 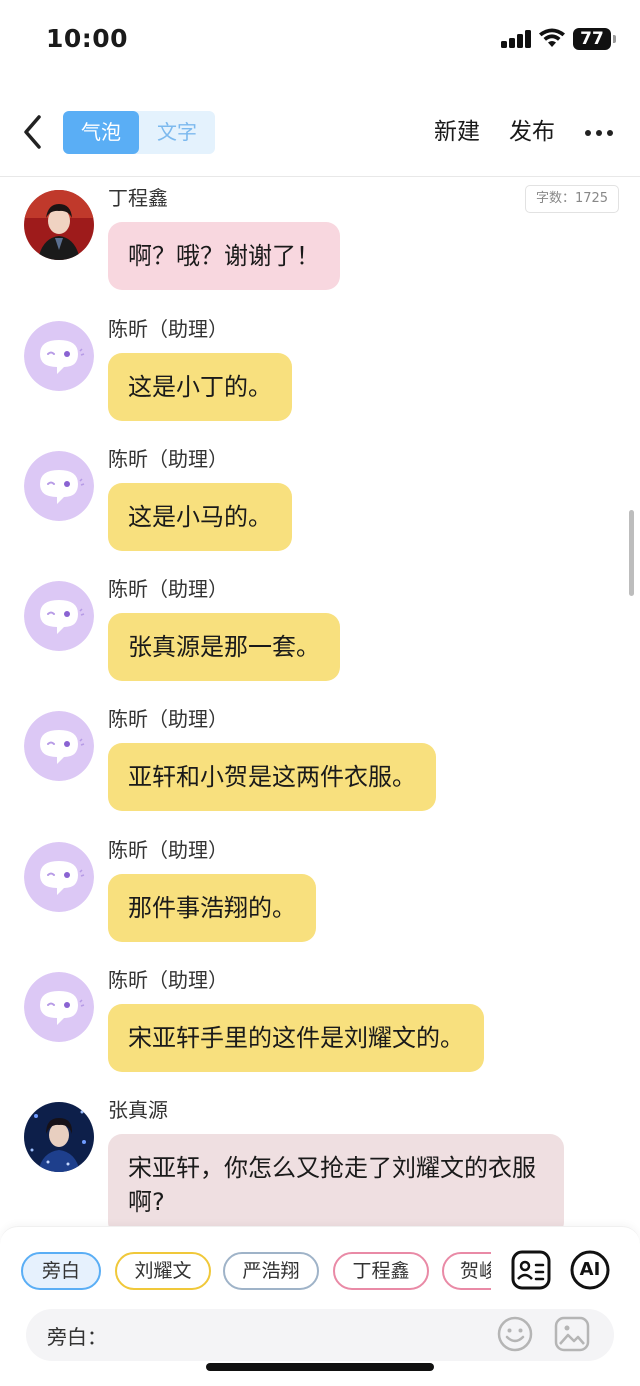 I want to click on wifi-icon, so click(x=552, y=37).